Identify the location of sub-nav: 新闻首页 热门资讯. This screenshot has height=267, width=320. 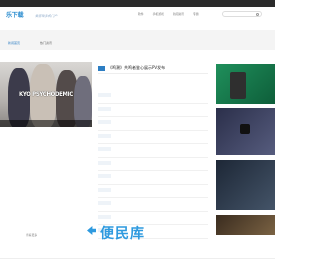
(137, 40).